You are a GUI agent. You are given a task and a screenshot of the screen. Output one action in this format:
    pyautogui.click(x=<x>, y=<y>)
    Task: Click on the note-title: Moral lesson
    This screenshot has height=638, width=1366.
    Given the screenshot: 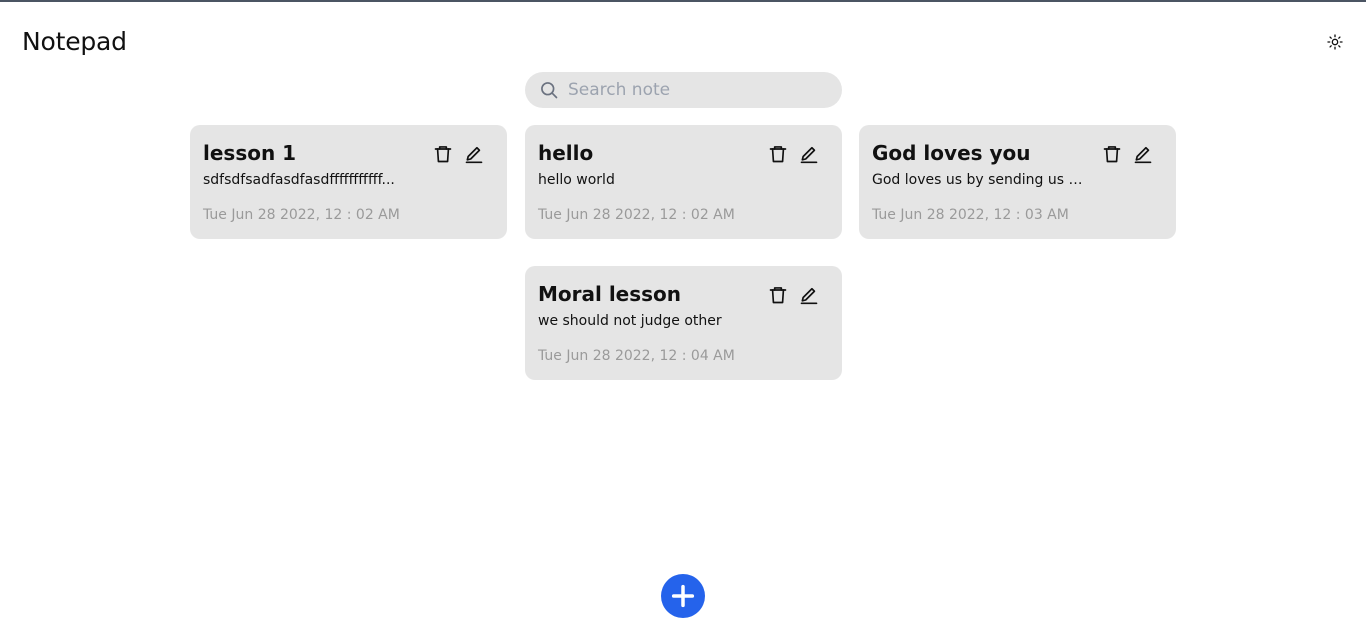 What is the action you would take?
    pyautogui.click(x=610, y=294)
    